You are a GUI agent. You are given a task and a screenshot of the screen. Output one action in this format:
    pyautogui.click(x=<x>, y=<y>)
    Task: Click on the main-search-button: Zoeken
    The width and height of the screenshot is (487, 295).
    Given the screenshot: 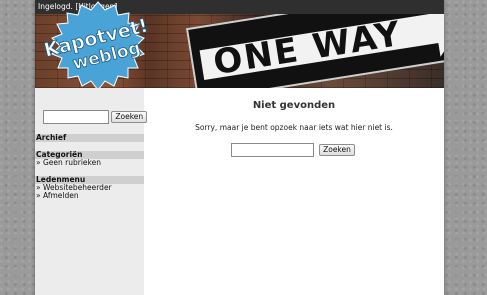 What is the action you would take?
    pyautogui.click(x=337, y=149)
    